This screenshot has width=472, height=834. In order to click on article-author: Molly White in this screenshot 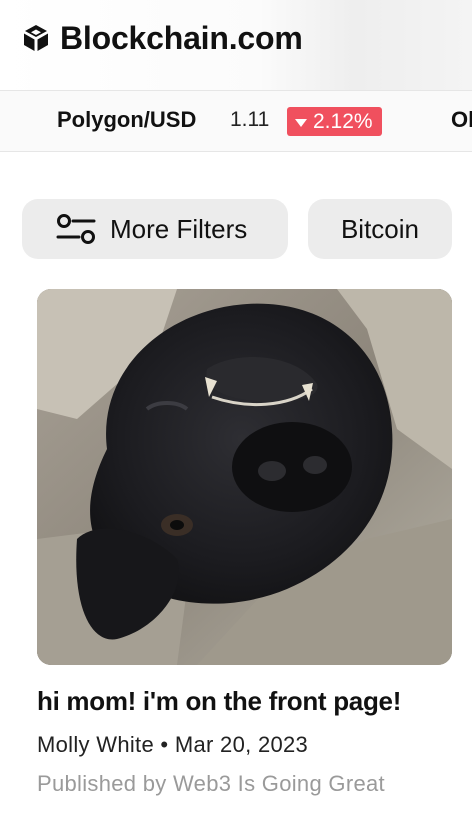, I will do `click(95, 744)`.